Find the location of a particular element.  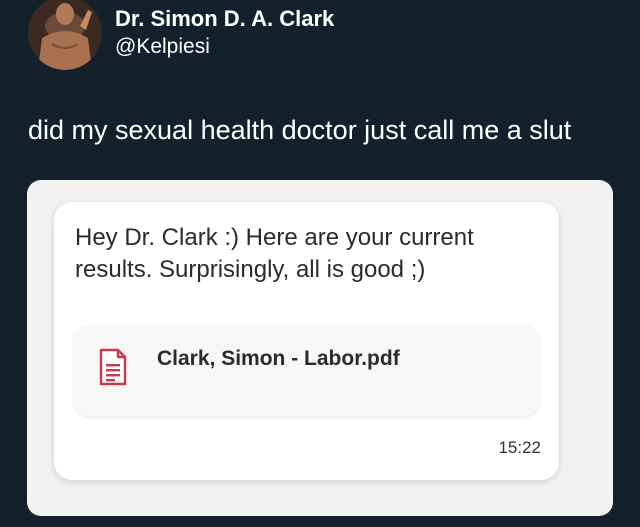

author-handle: @Kelpiesi is located at coordinates (224, 46).